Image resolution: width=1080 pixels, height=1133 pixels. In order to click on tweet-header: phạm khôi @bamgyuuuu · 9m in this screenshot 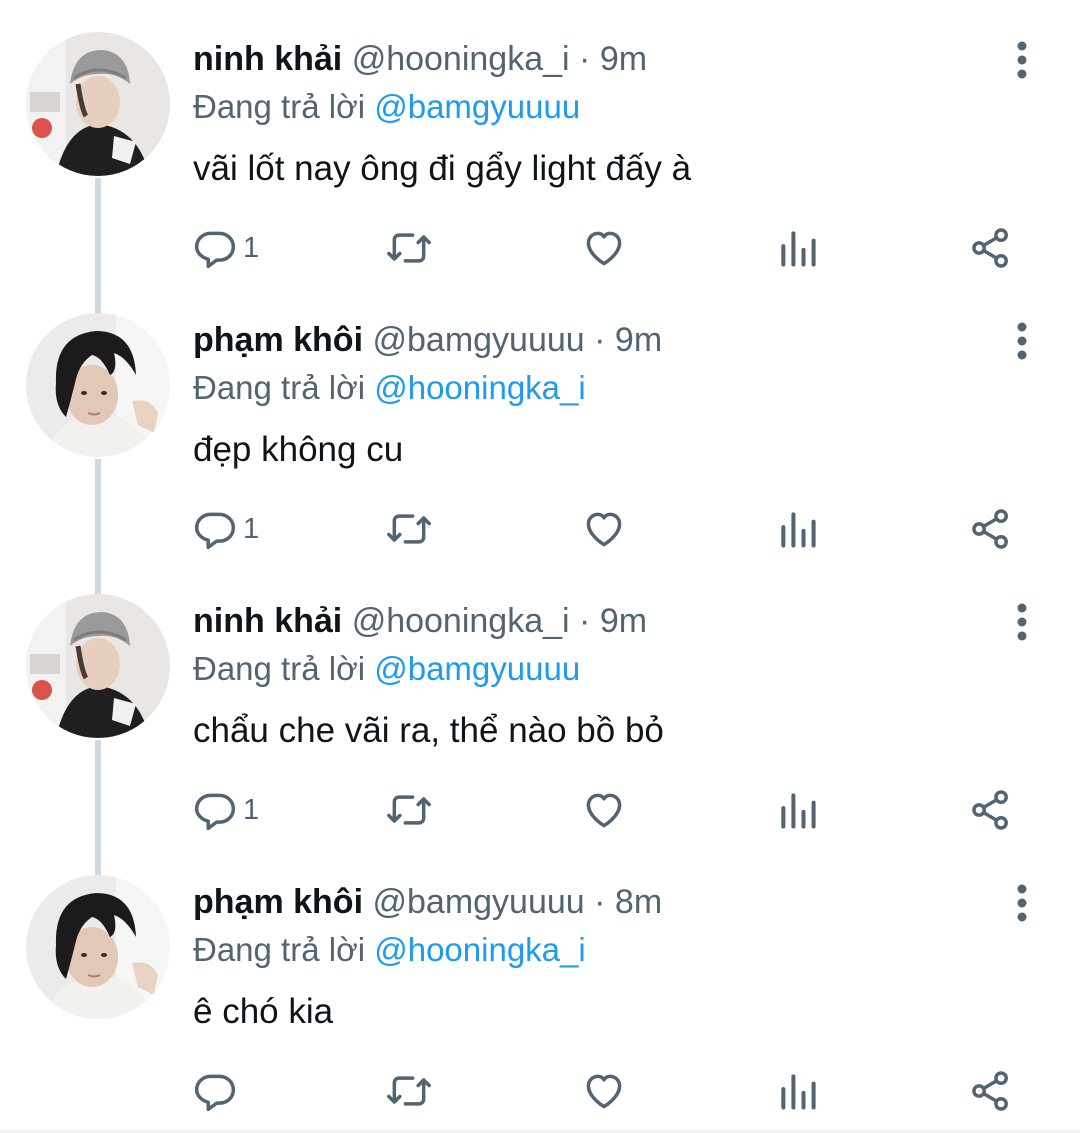, I will do `click(427, 340)`.